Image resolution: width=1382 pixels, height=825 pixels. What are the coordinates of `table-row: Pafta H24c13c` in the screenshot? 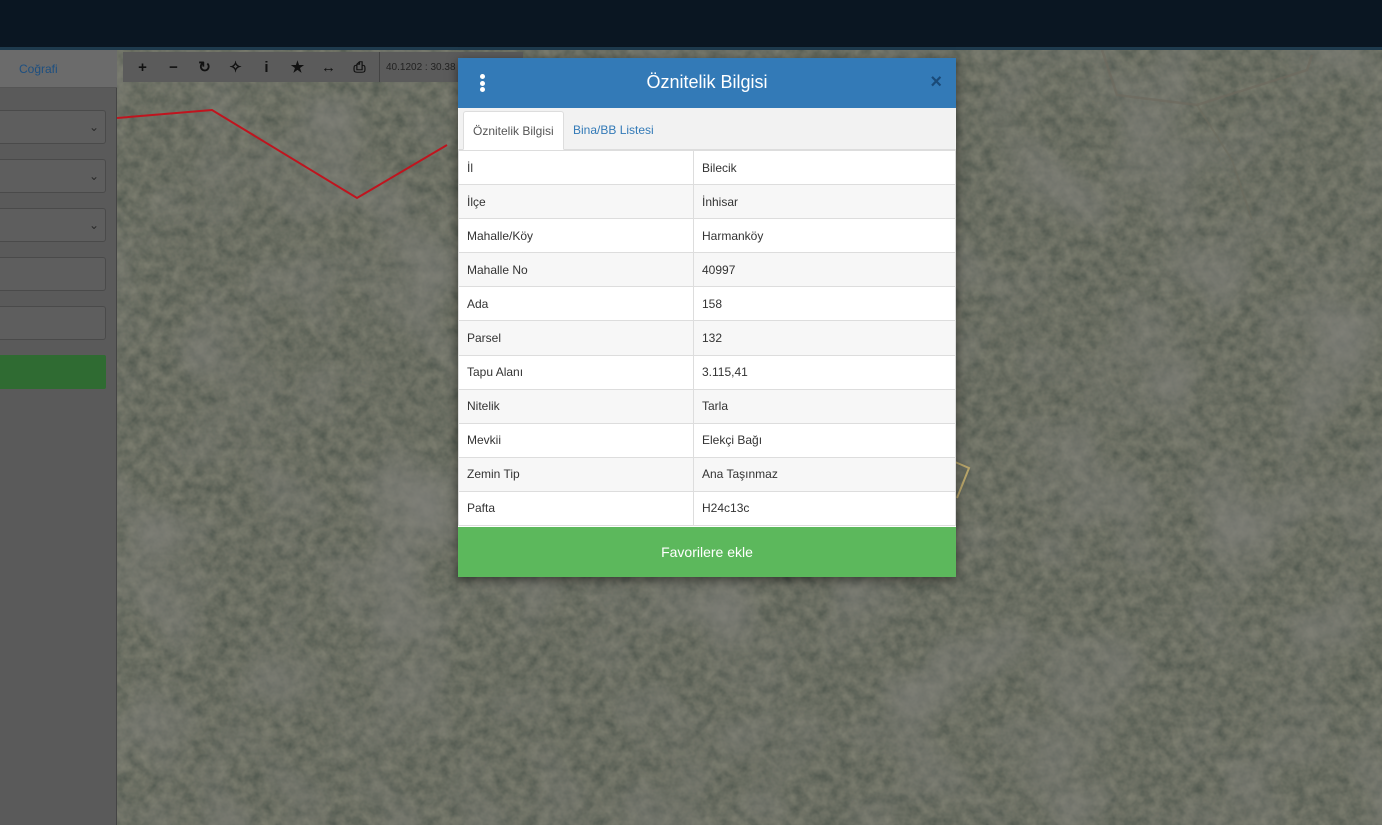 It's located at (707, 508).